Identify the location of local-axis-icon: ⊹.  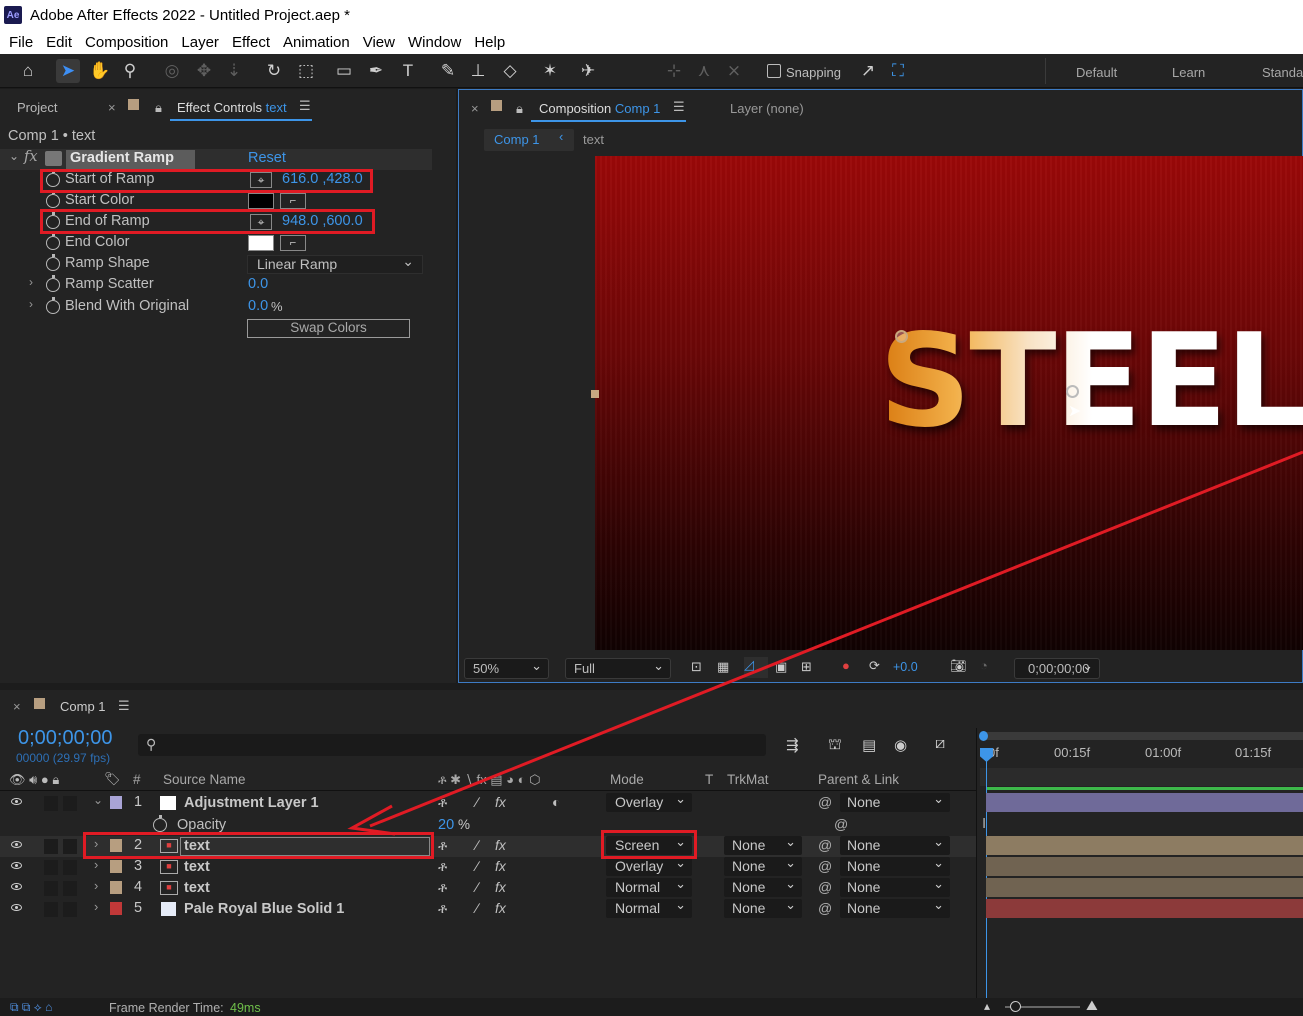
(674, 71).